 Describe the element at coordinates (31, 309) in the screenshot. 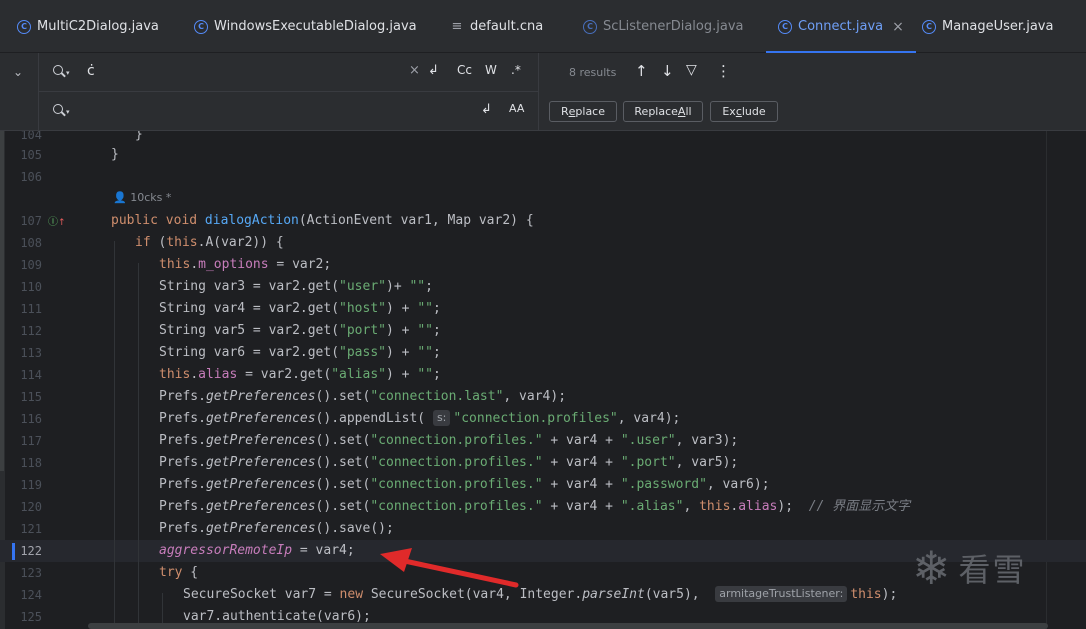

I see `line-number: 111` at that location.